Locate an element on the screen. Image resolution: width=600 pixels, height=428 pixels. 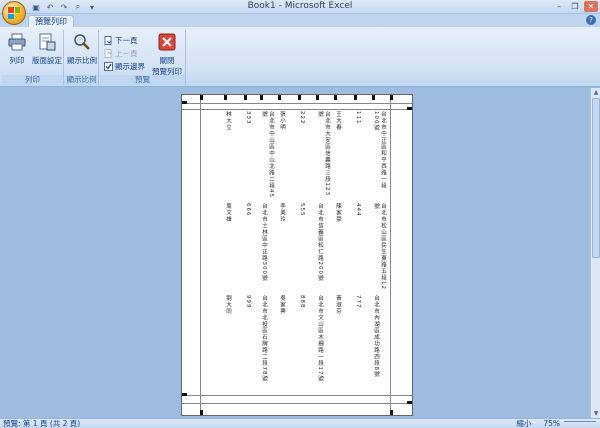
office-button is located at coordinates (14, 13).